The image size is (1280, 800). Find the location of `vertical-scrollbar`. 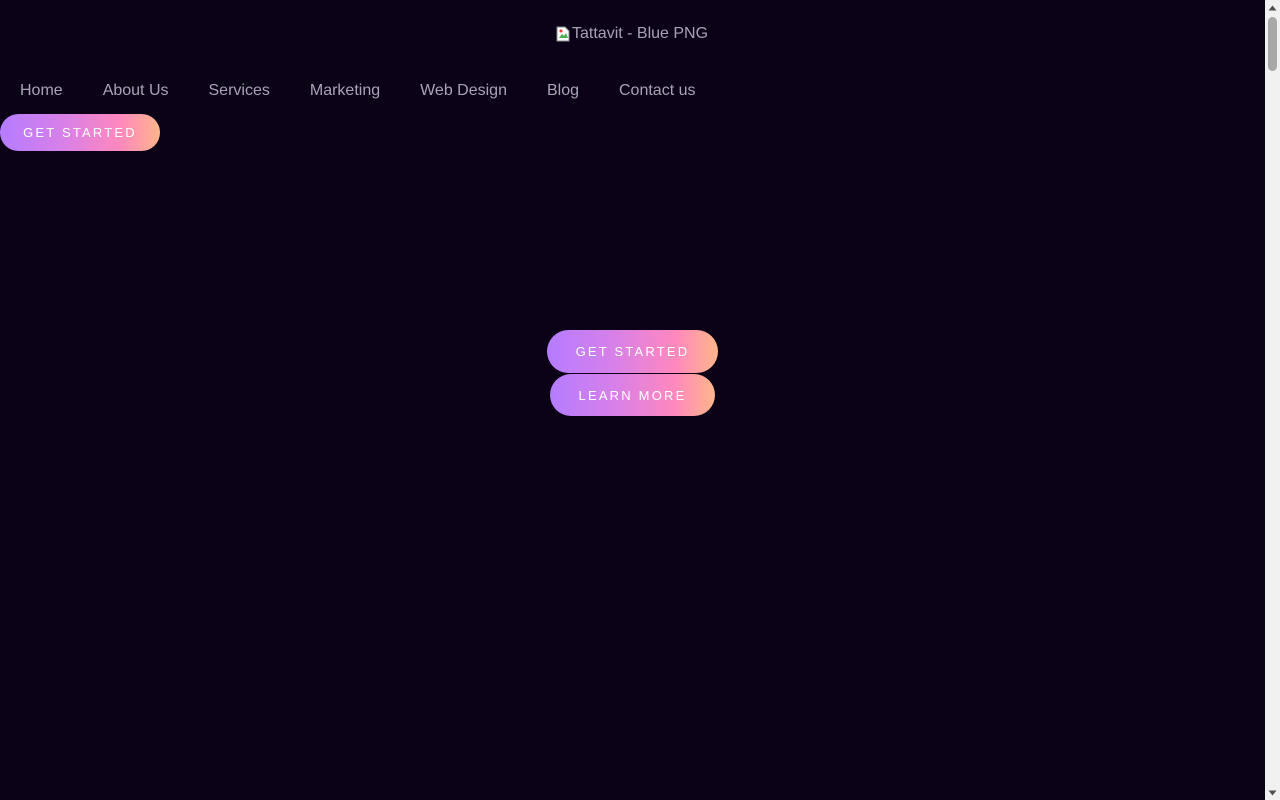

vertical-scrollbar is located at coordinates (1272, 400).